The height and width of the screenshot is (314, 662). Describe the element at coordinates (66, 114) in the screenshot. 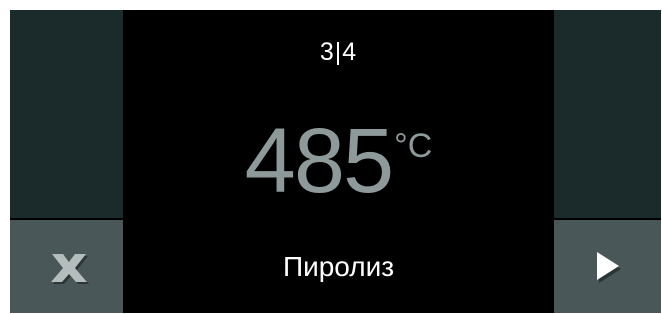

I see `left-side-panel` at that location.